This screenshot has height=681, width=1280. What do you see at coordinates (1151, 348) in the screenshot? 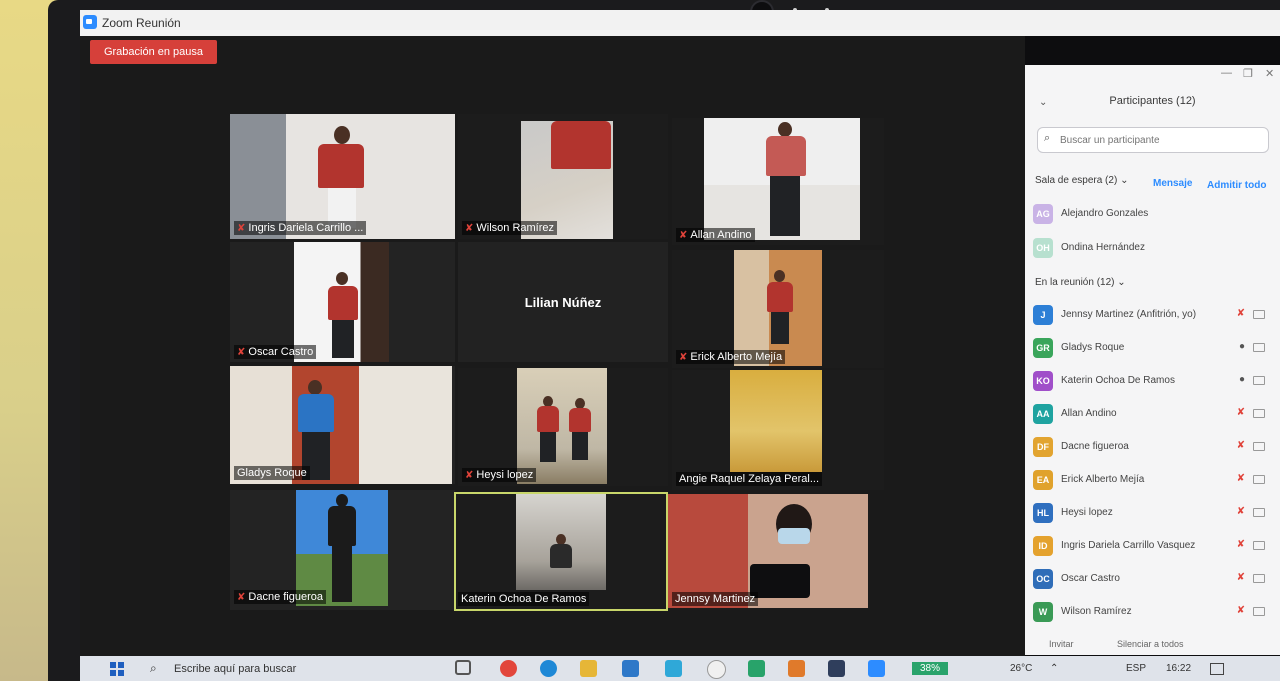
I see `participant-row: GR Gladys Roque ●` at bounding box center [1151, 348].